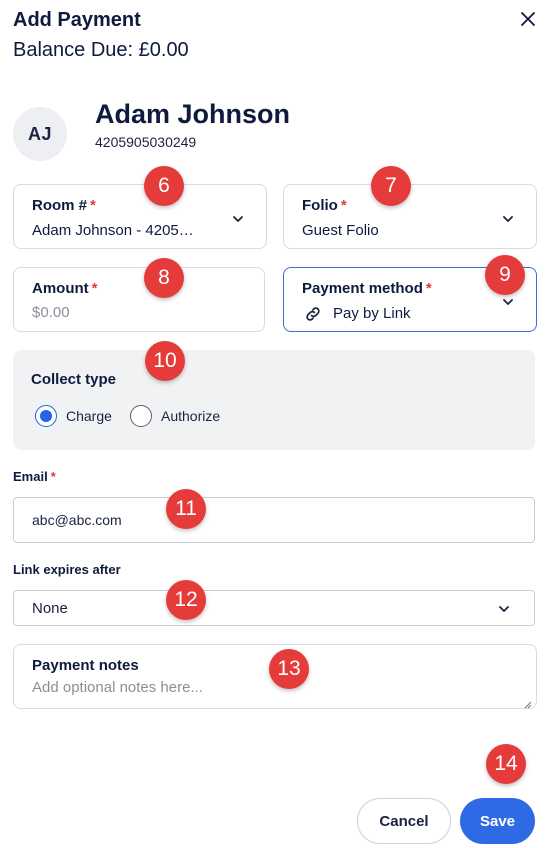 The width and height of the screenshot is (549, 848). I want to click on link-icon, so click(313, 314).